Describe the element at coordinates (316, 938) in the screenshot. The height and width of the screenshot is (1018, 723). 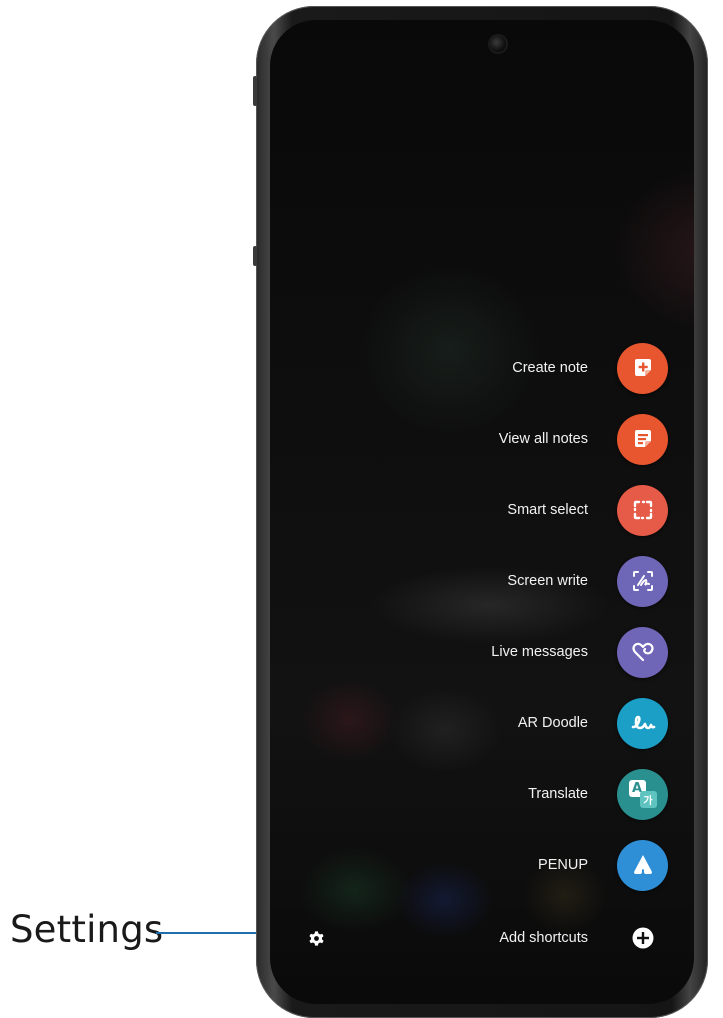
I see `settings-gear-icon` at that location.